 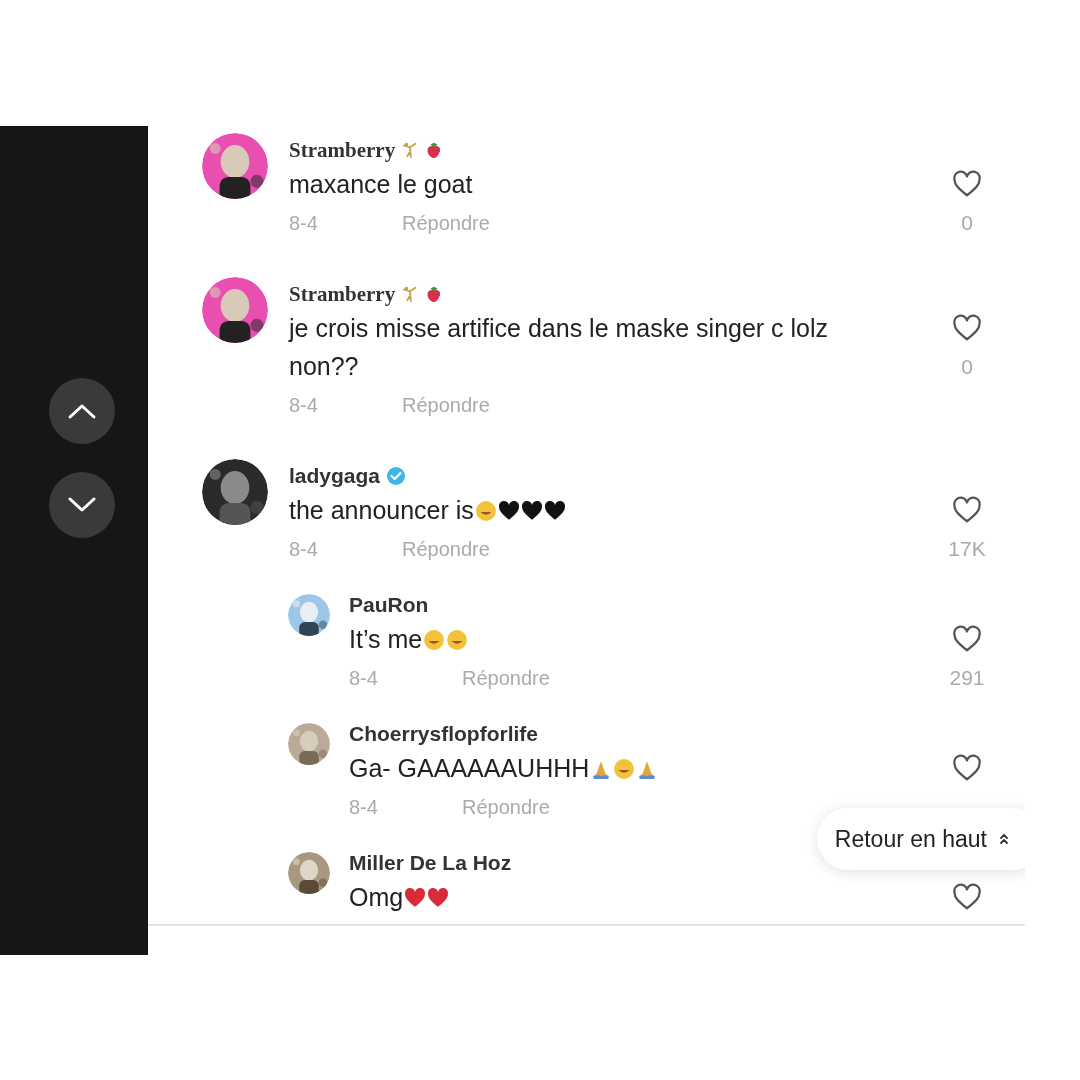 I want to click on username: Miller De La Hoz, so click(x=430, y=863).